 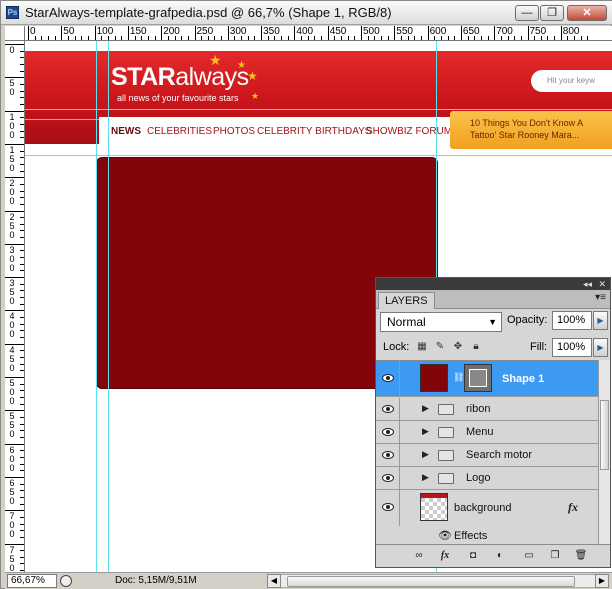 I want to click on chain-link-icon: ⛓, so click(x=458, y=377).